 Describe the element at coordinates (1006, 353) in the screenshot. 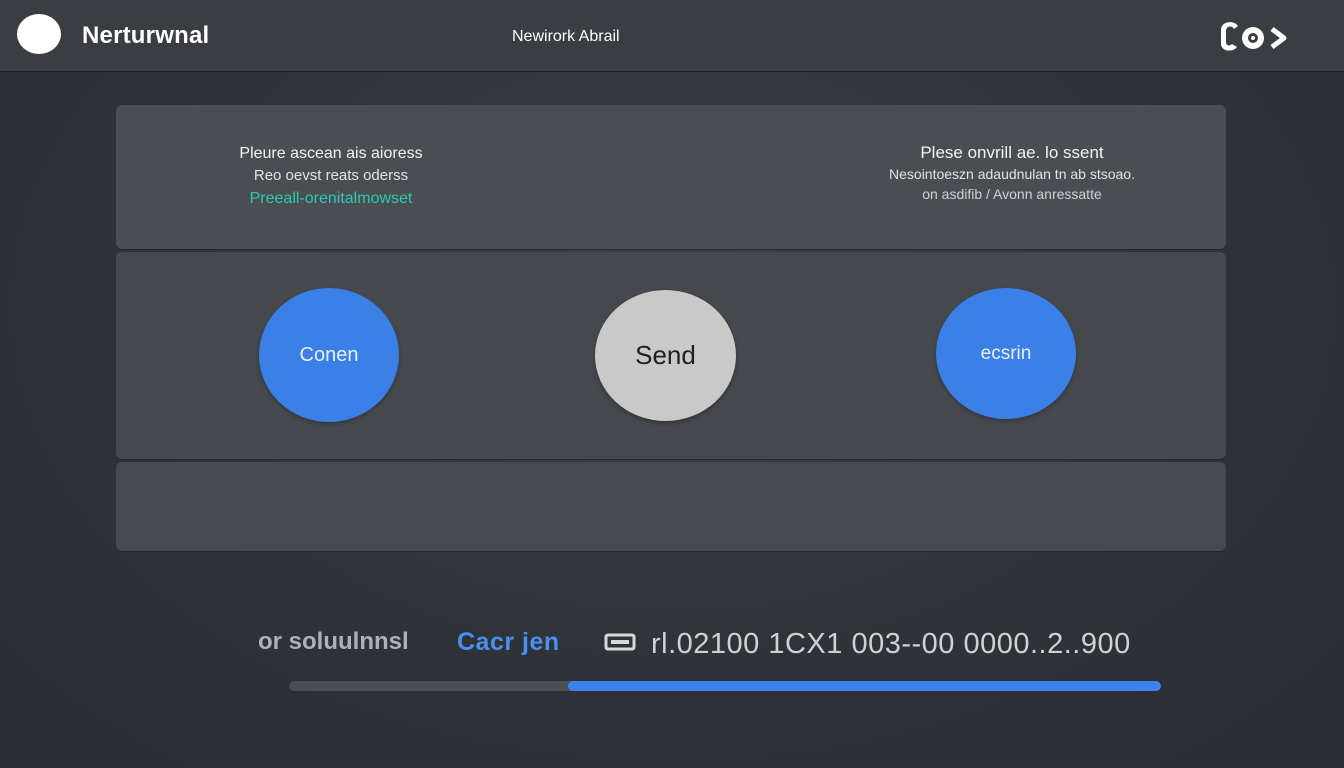

I see `action-button: ecsrin` at that location.